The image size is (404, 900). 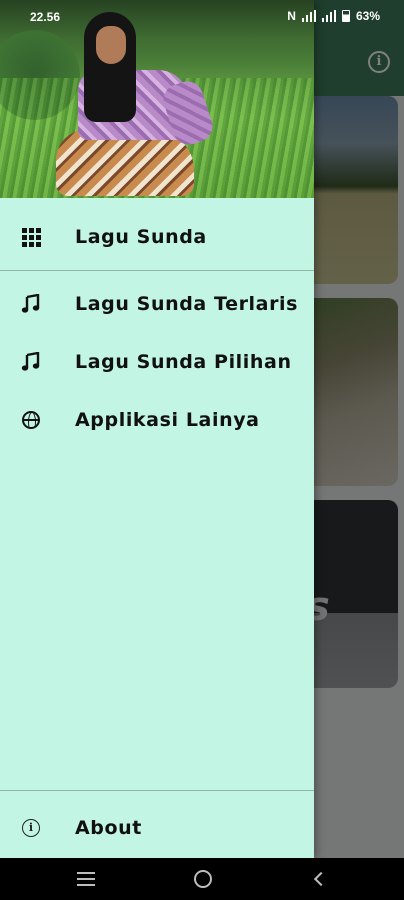 I want to click on globe-icon, so click(x=31, y=420).